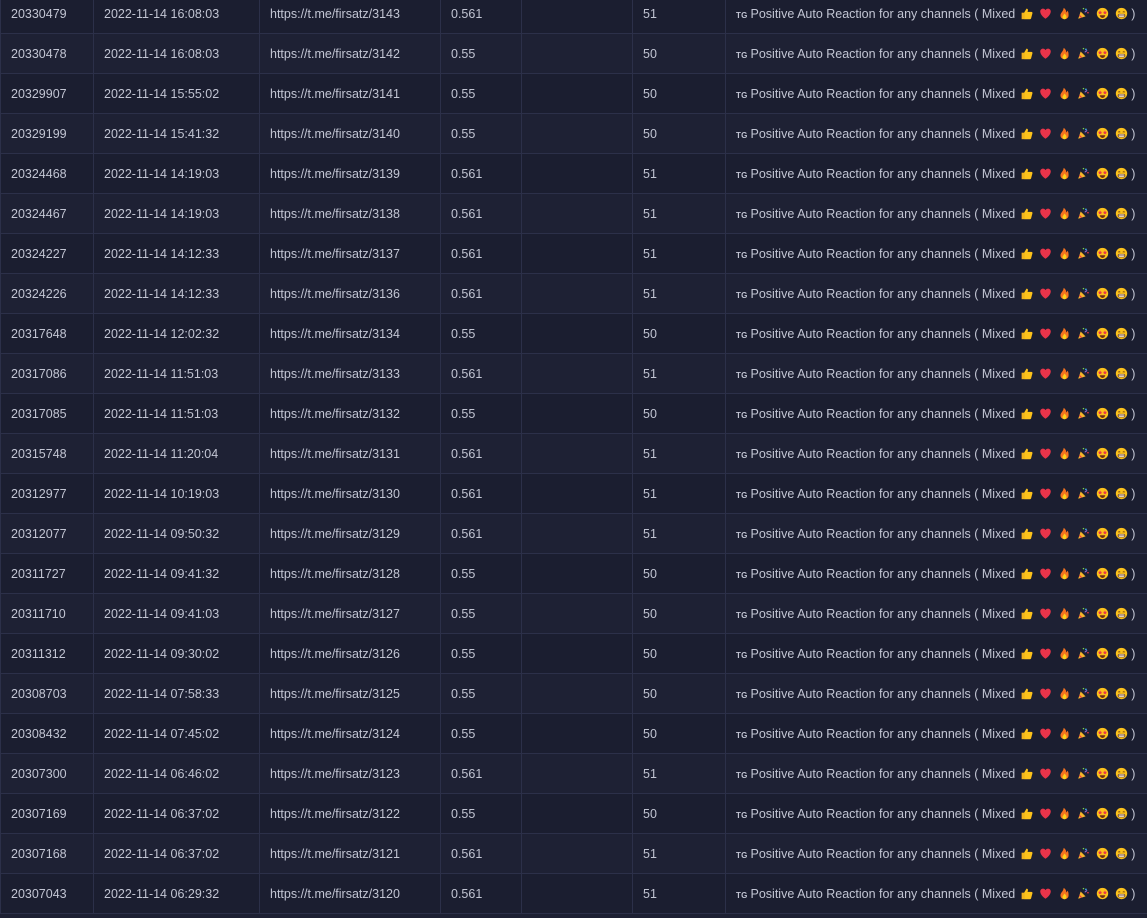  I want to click on order-id-cell: 20308703, so click(47, 693).